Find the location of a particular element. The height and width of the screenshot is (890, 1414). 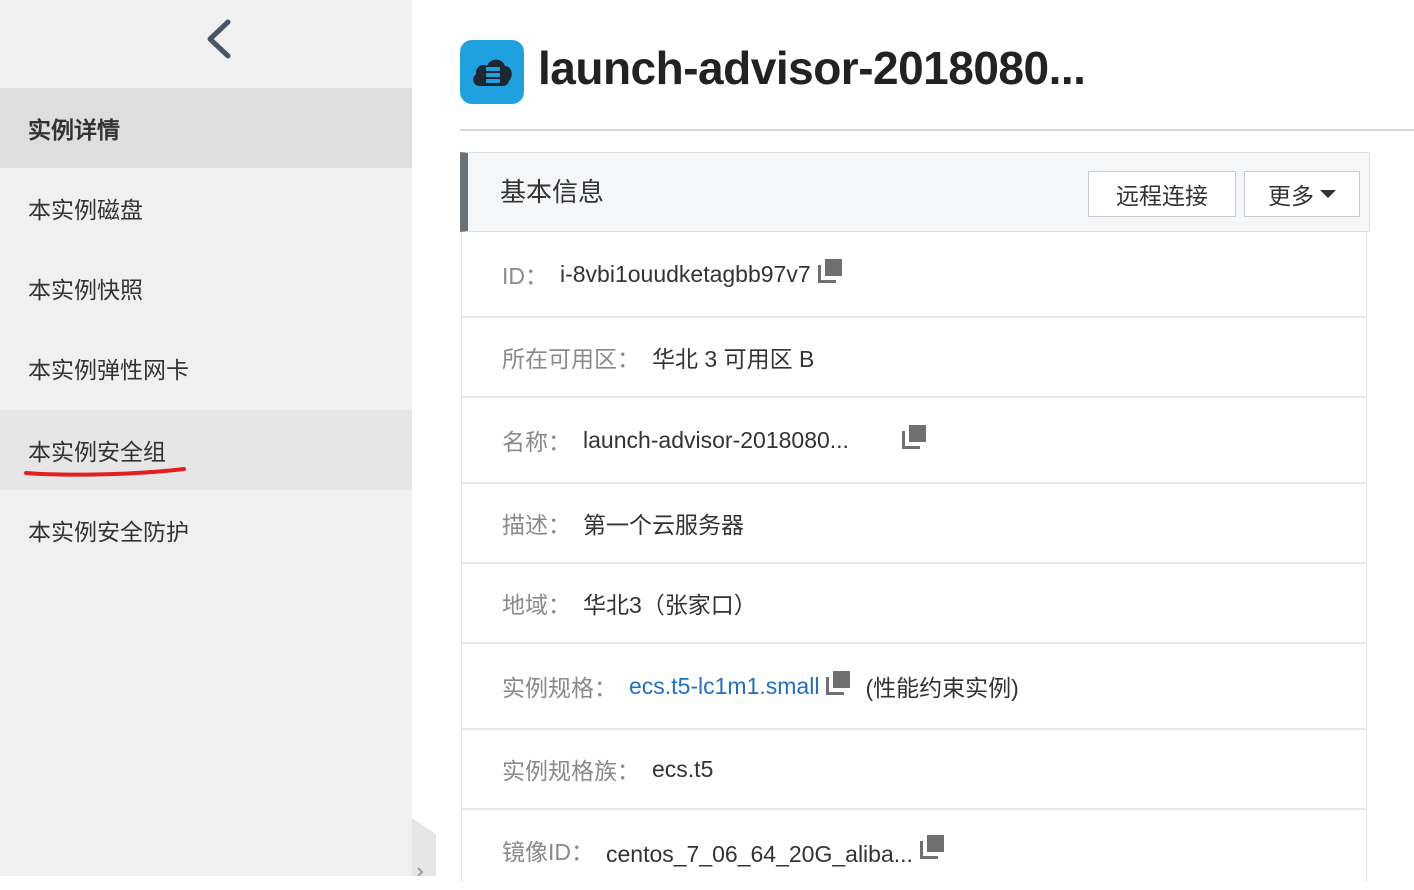

zone-label: 所在可用区： is located at coordinates (571, 359).